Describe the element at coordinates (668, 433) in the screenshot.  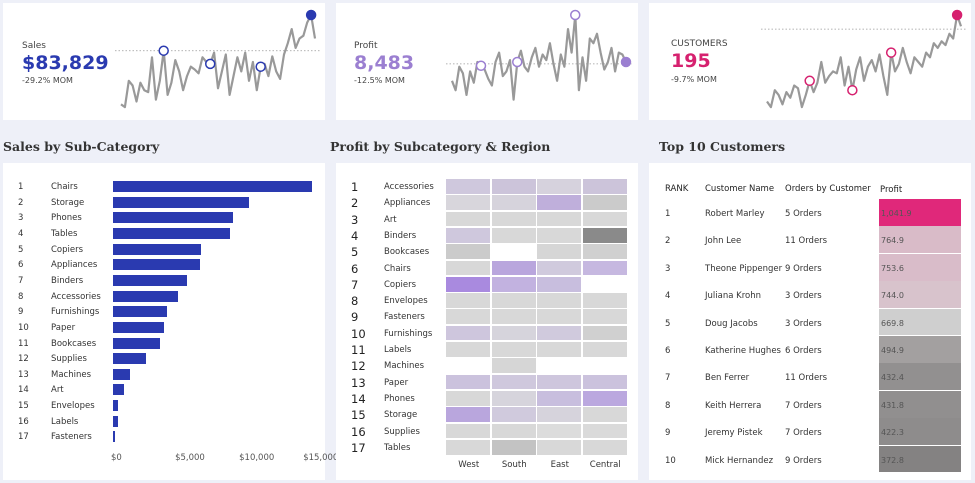
I see `customer-rank: 9` at that location.